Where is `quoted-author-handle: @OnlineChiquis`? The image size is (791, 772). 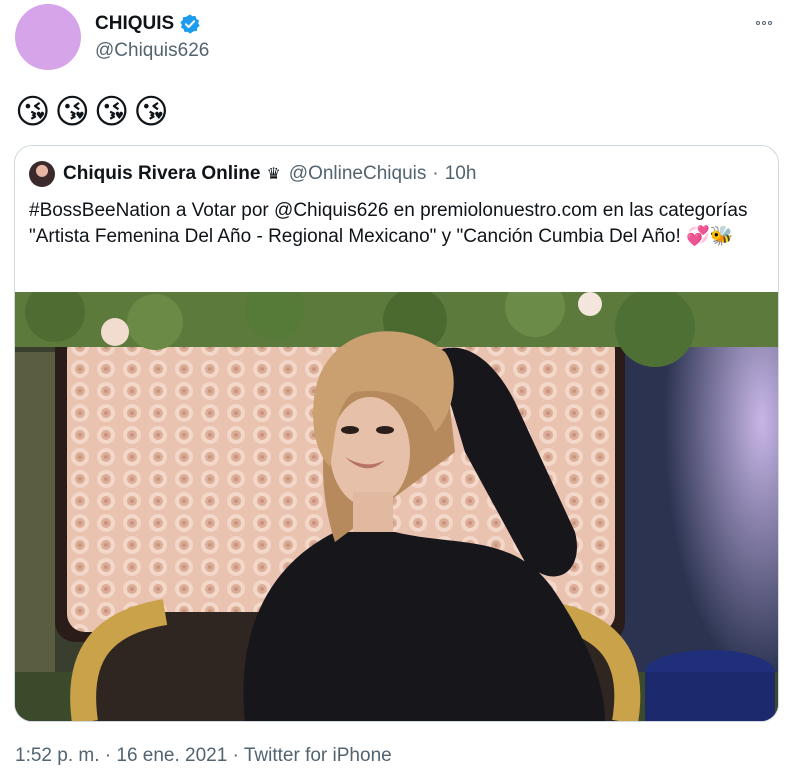 quoted-author-handle: @OnlineChiquis is located at coordinates (358, 174).